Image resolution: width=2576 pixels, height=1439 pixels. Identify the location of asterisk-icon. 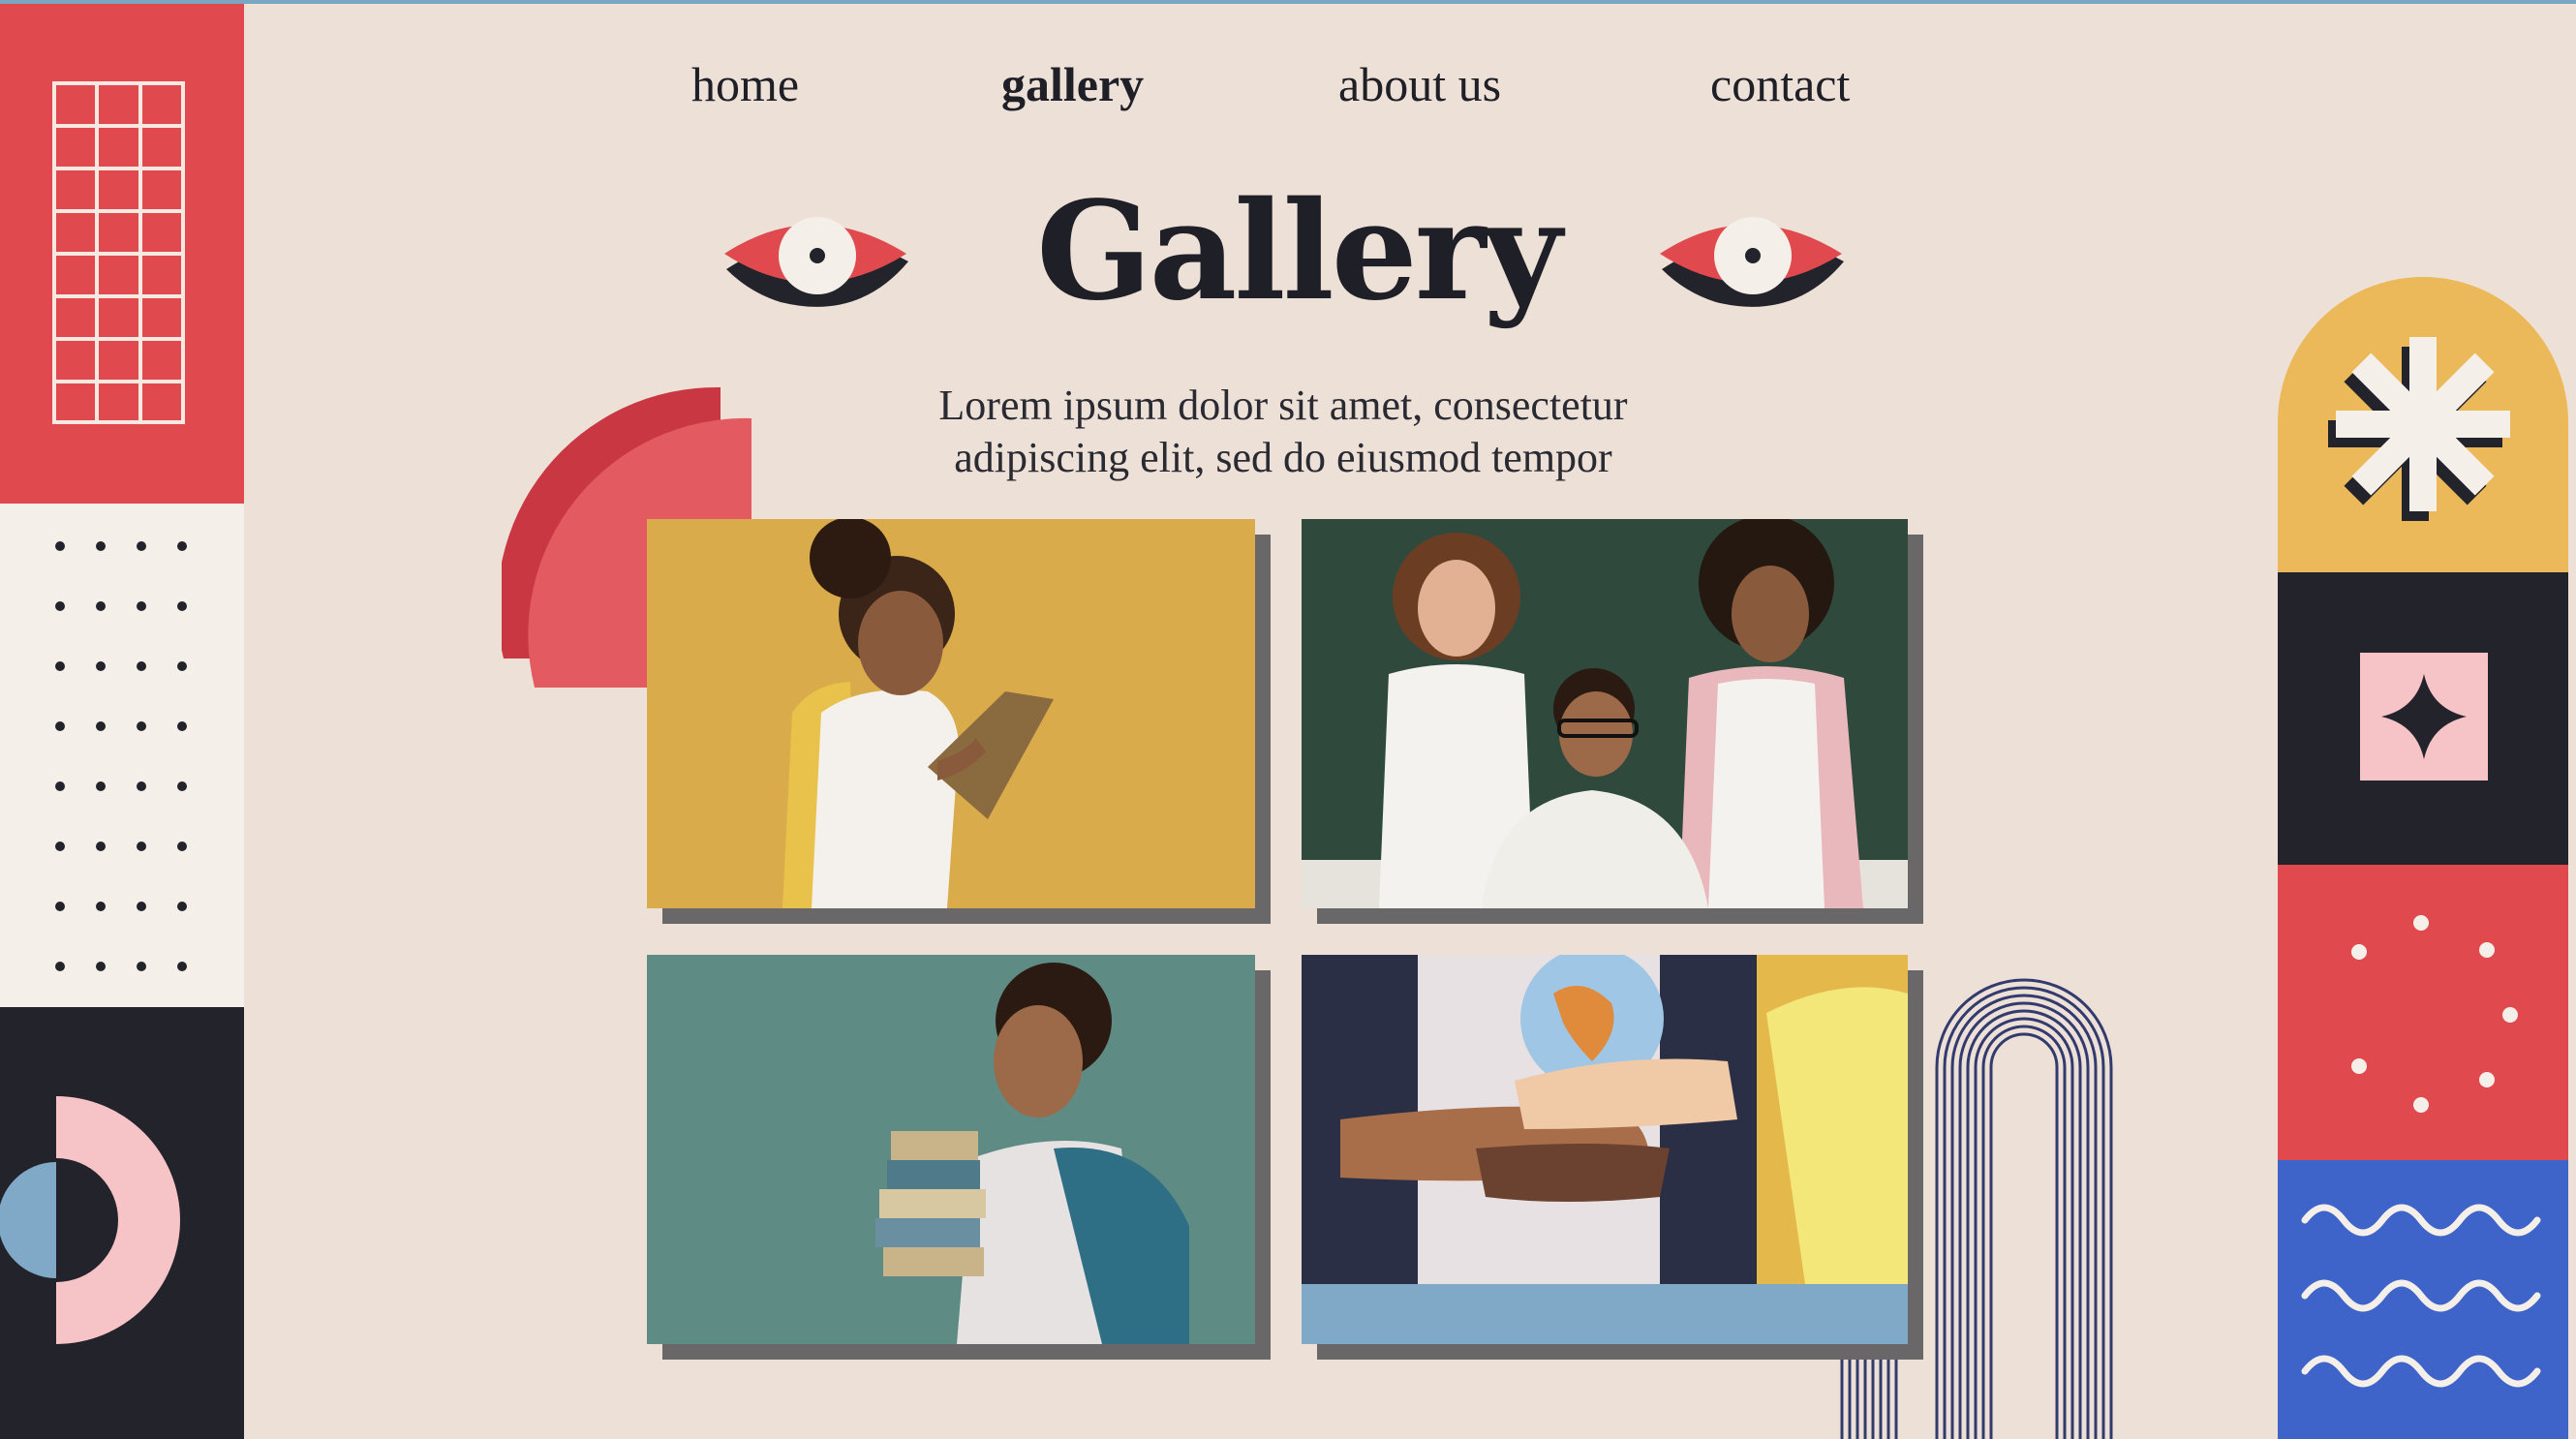
(2419, 429).